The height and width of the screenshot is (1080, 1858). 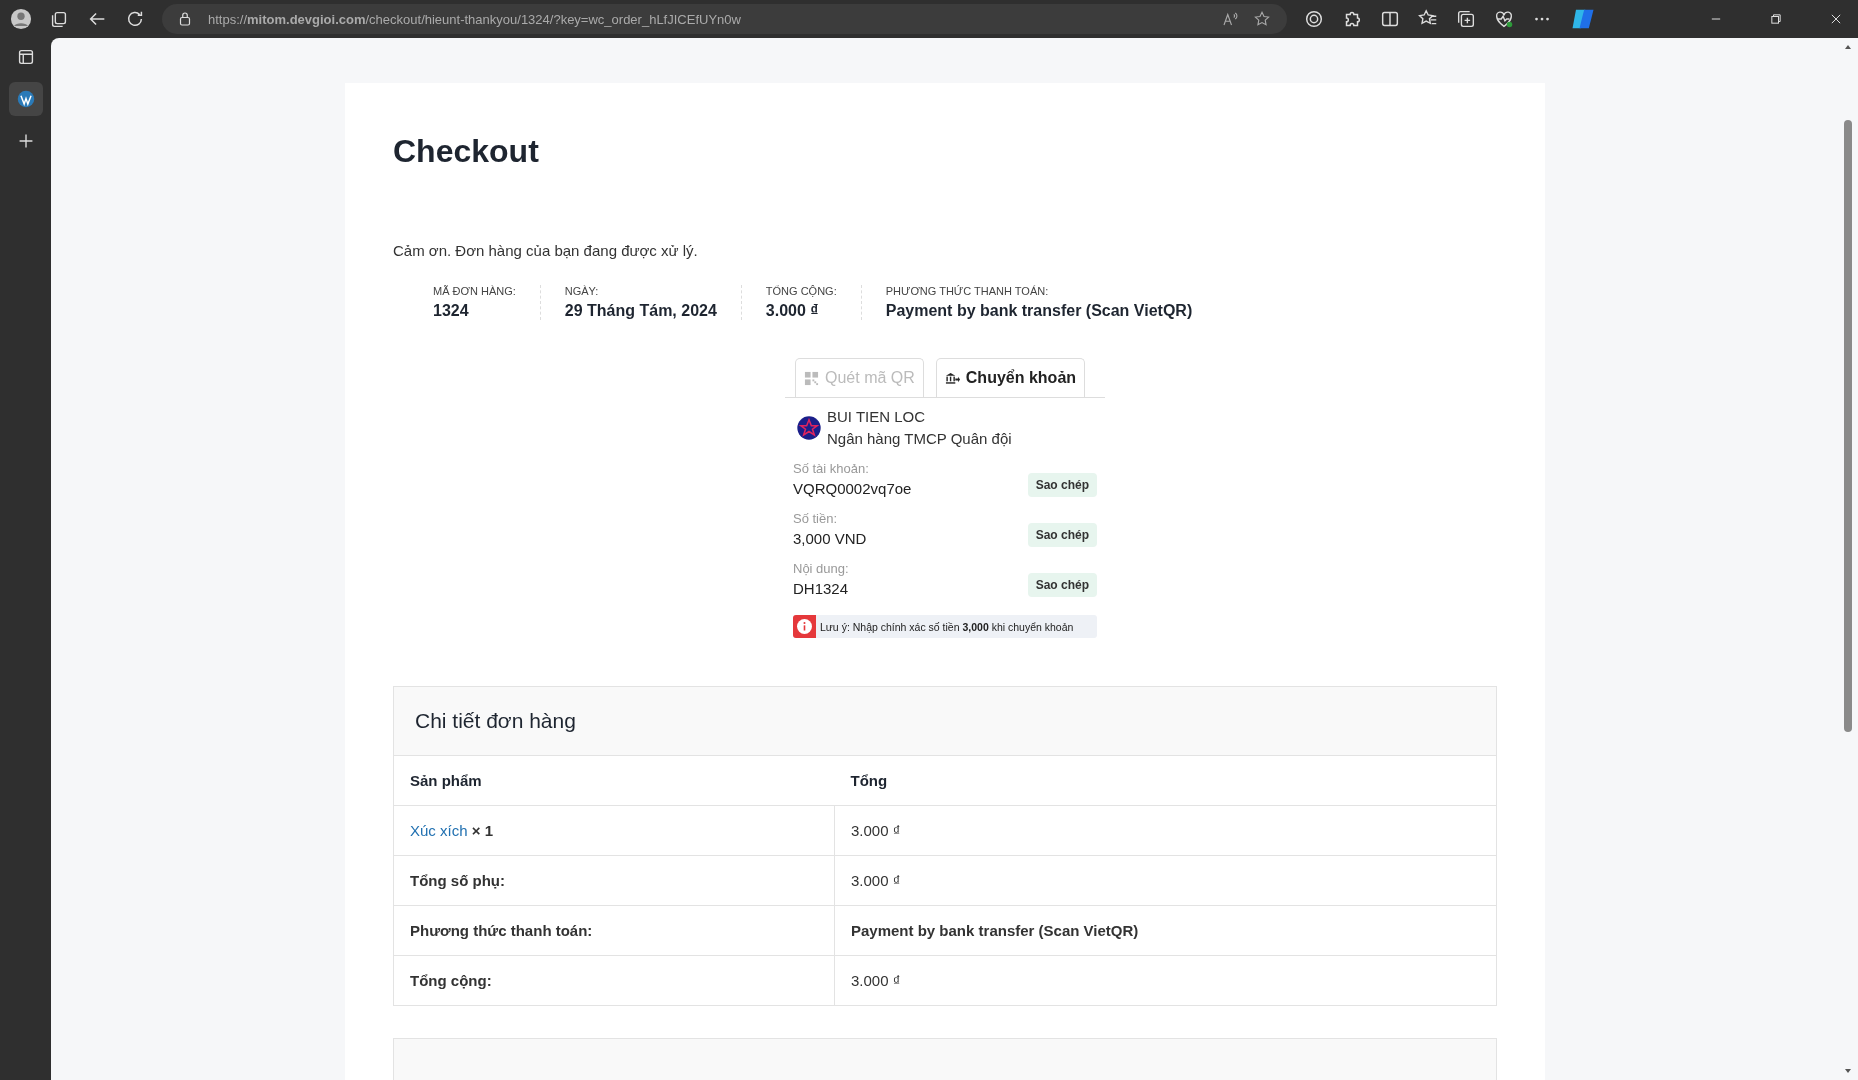 I want to click on overview-label: NGÀY:, so click(x=582, y=291).